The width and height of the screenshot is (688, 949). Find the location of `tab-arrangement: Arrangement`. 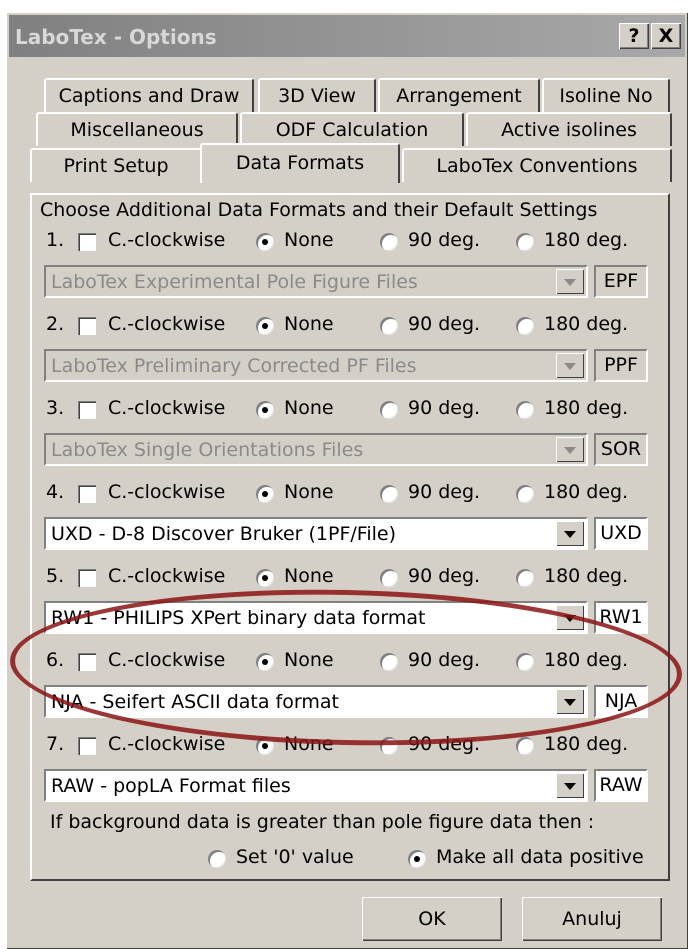

tab-arrangement: Arrangement is located at coordinates (459, 95).